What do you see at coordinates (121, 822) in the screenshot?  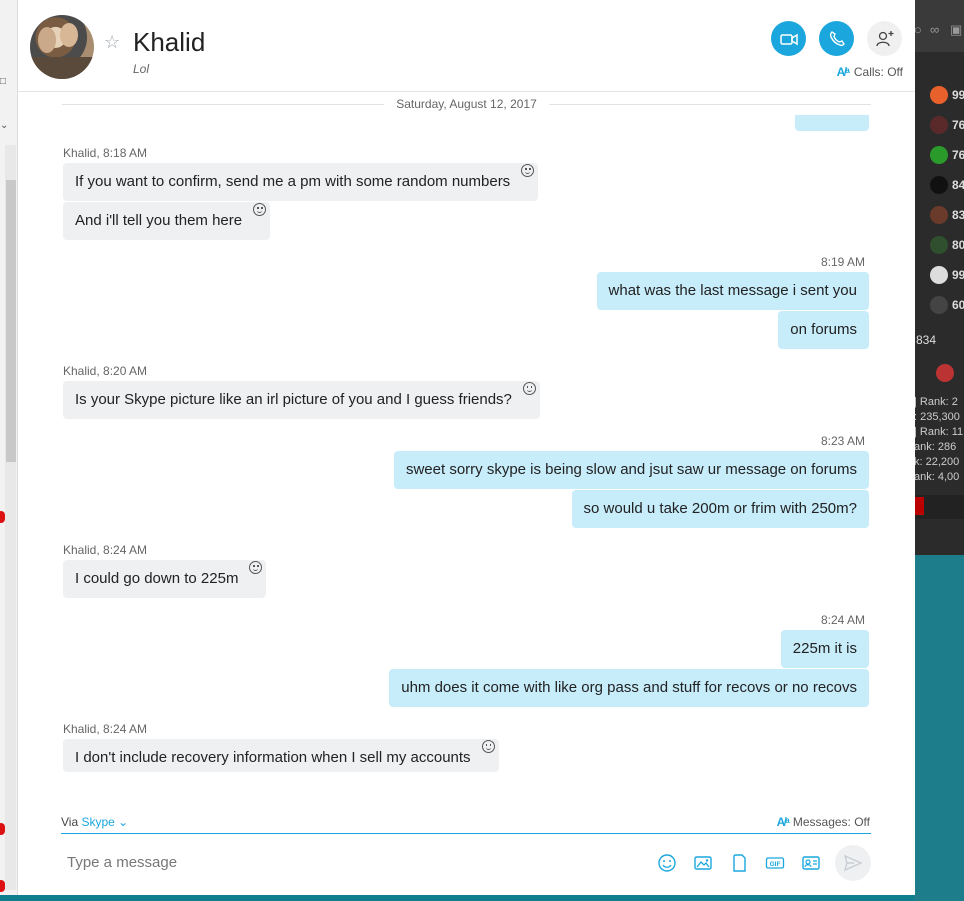 I see `chevron-down-icon: ⌄` at bounding box center [121, 822].